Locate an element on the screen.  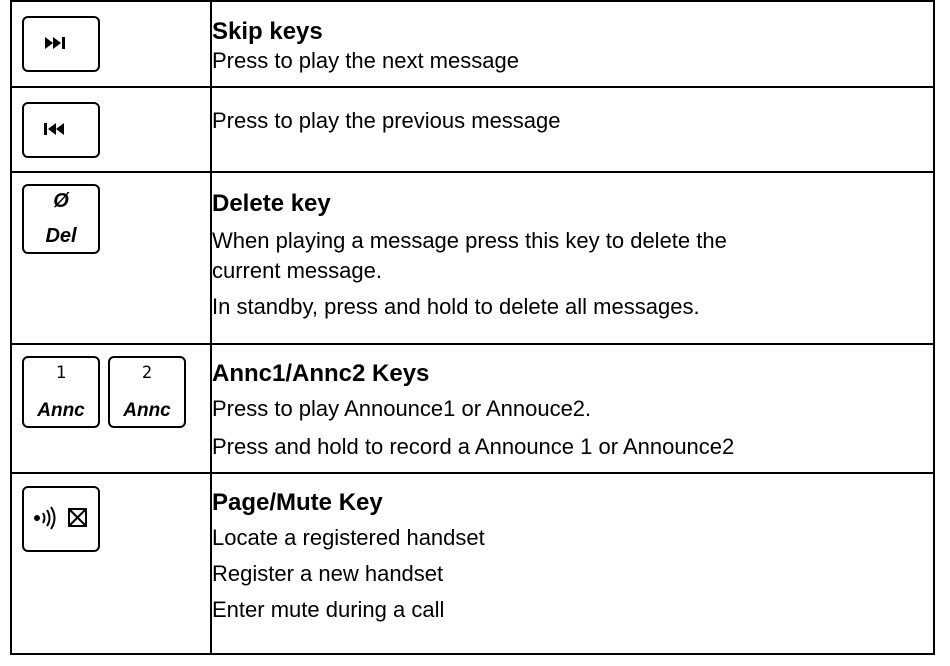
annc-2-key: 2 Annc is located at coordinates (147, 392).